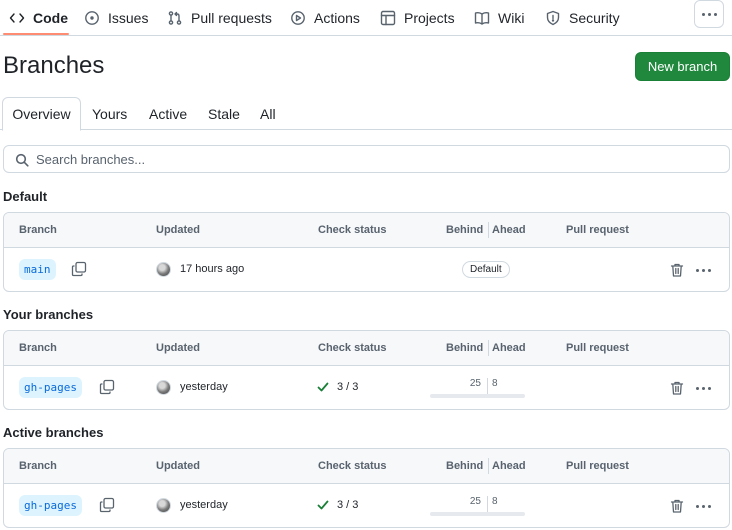 The height and width of the screenshot is (530, 732). Describe the element at coordinates (224, 113) in the screenshot. I see `tab-stale: Stale` at that location.